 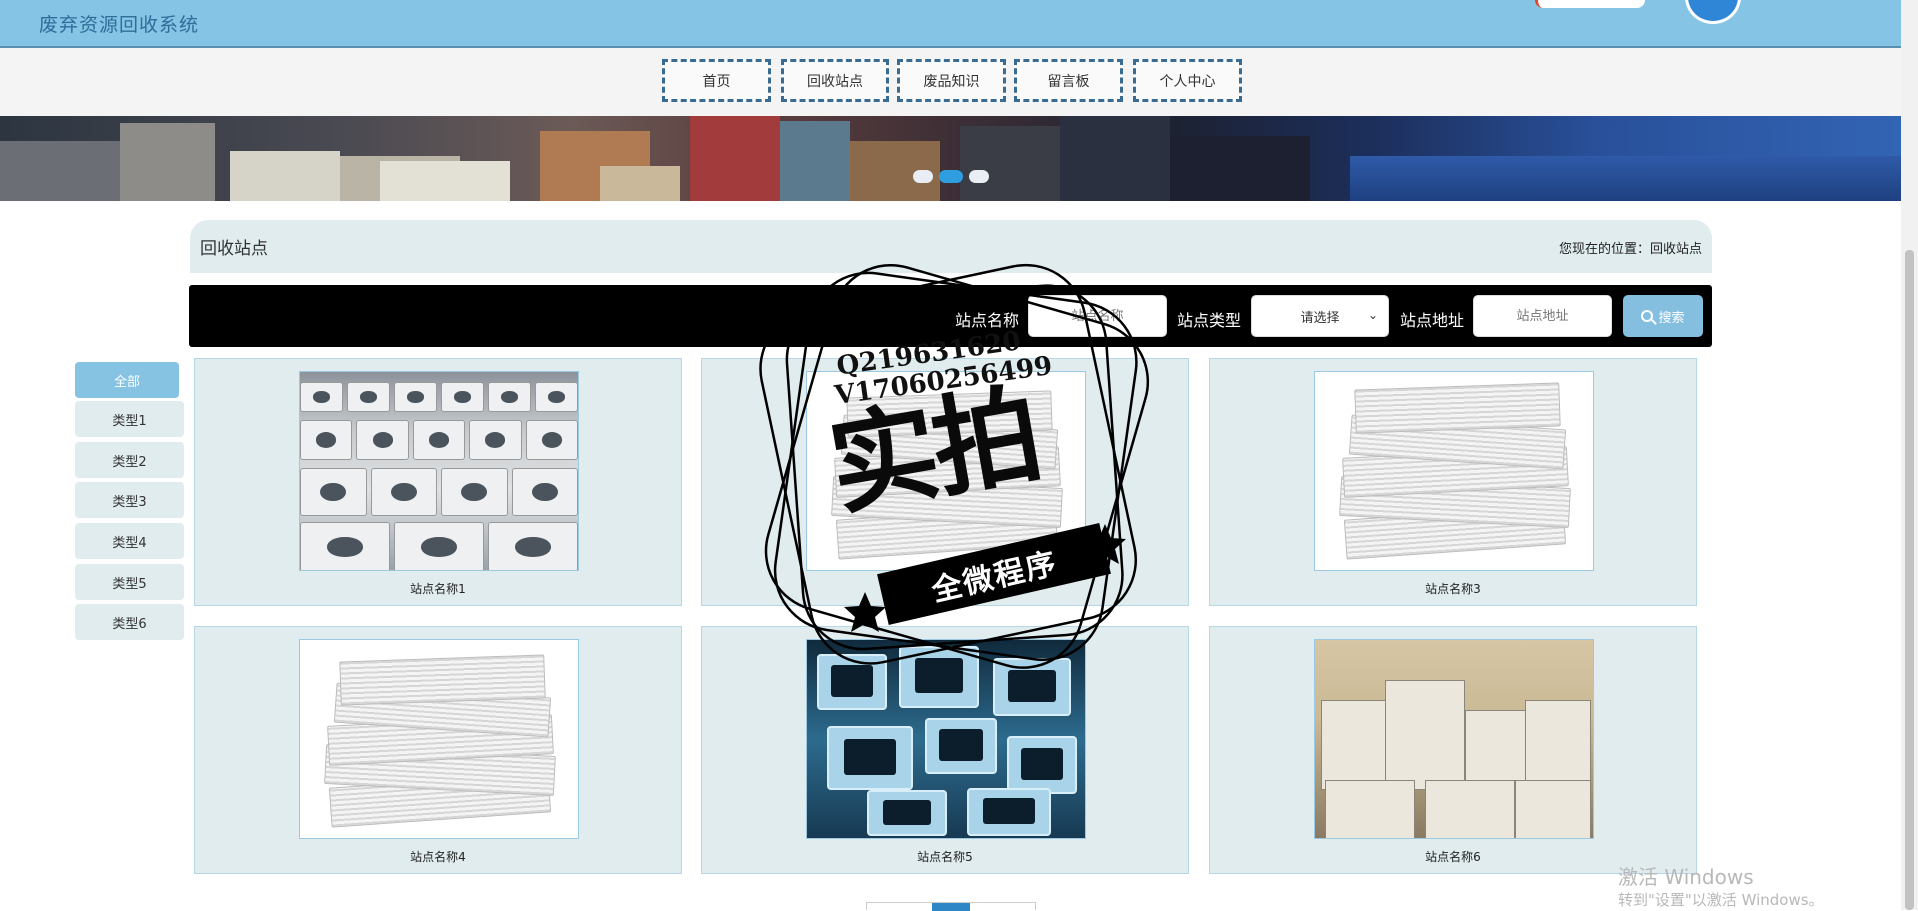 What do you see at coordinates (950, 158) in the screenshot?
I see `banner-carousel` at bounding box center [950, 158].